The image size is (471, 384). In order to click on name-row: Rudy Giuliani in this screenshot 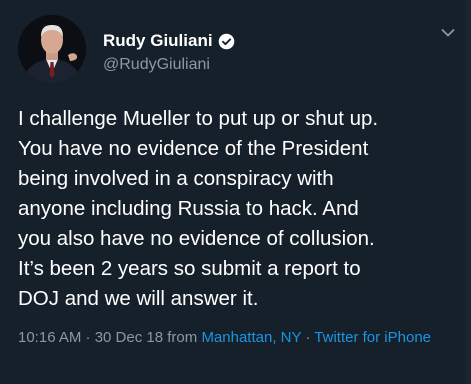, I will do `click(169, 41)`.